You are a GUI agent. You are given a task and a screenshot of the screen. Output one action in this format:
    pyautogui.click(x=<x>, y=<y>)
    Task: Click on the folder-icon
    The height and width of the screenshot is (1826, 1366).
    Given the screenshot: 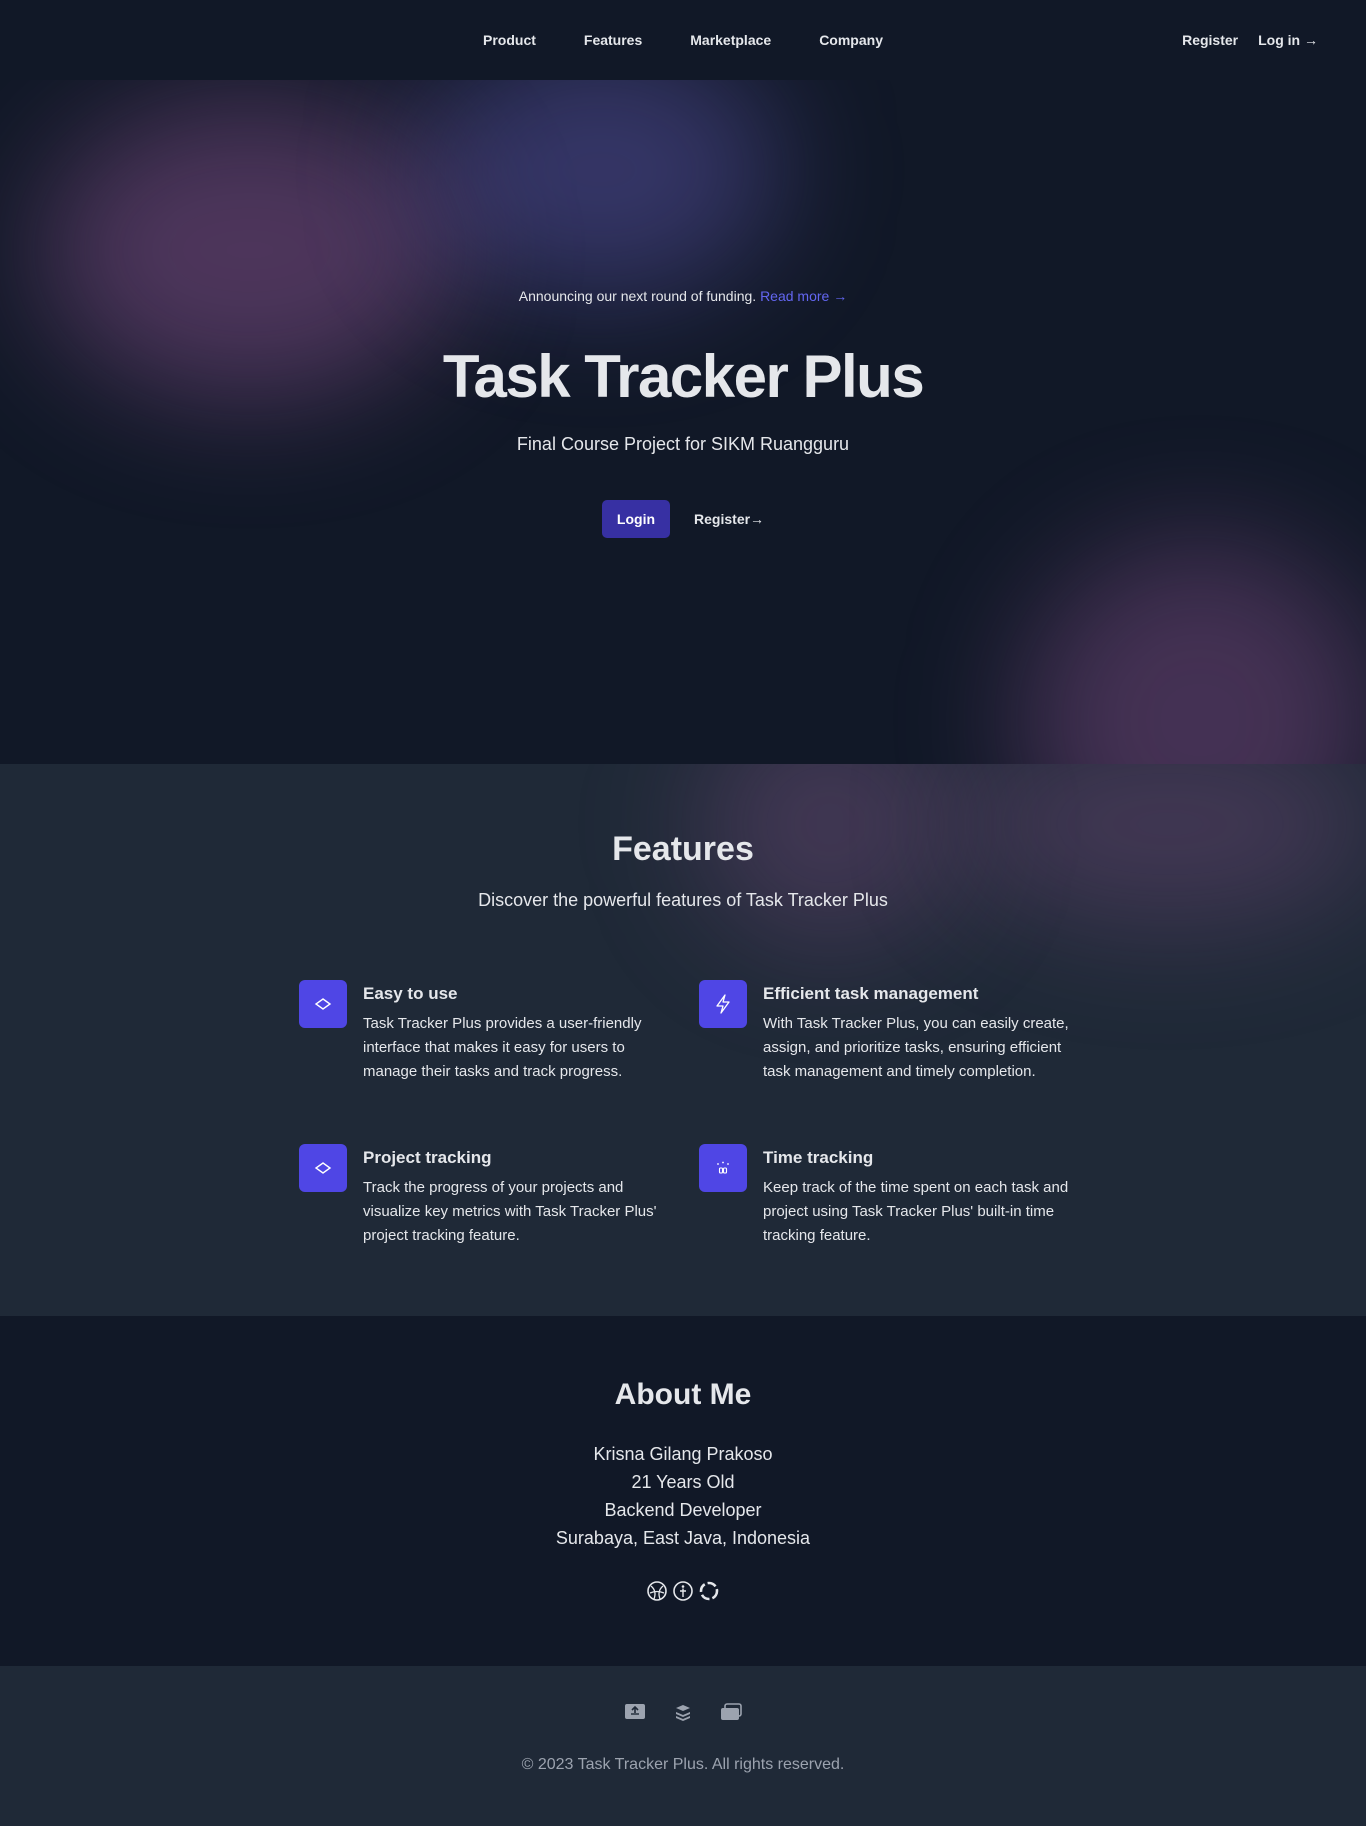 What is the action you would take?
    pyautogui.click(x=731, y=1712)
    